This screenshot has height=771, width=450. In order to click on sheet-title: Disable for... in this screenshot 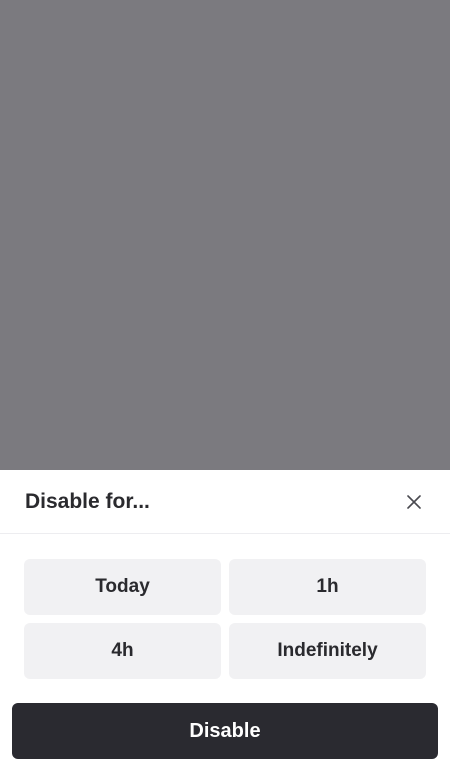, I will do `click(87, 501)`.